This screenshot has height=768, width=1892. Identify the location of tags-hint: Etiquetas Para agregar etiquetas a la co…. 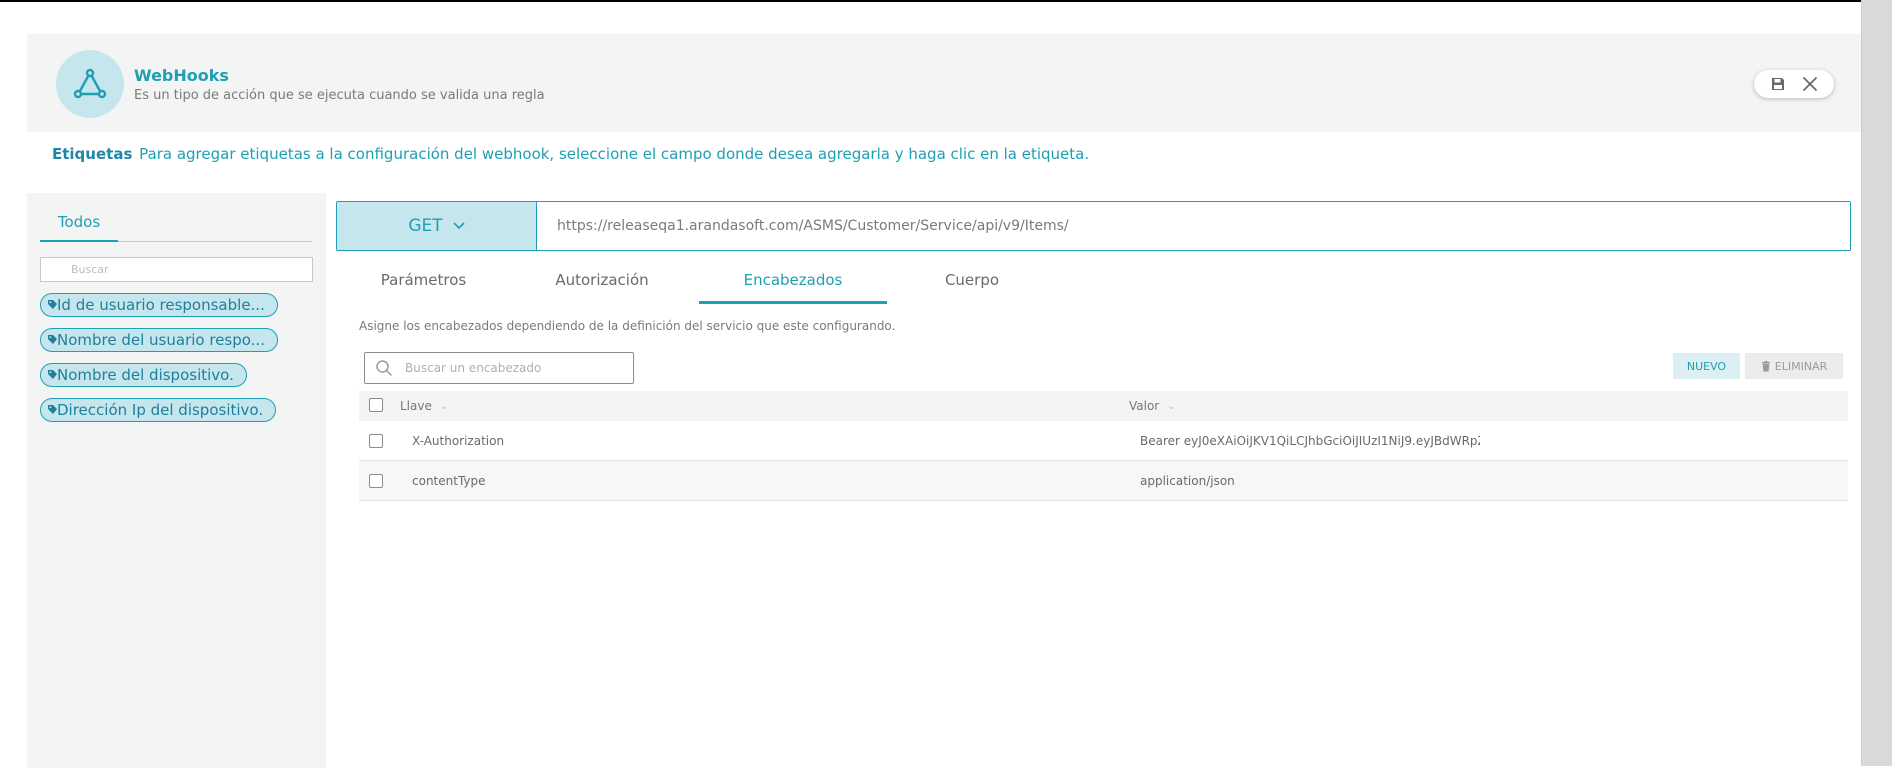
(570, 154).